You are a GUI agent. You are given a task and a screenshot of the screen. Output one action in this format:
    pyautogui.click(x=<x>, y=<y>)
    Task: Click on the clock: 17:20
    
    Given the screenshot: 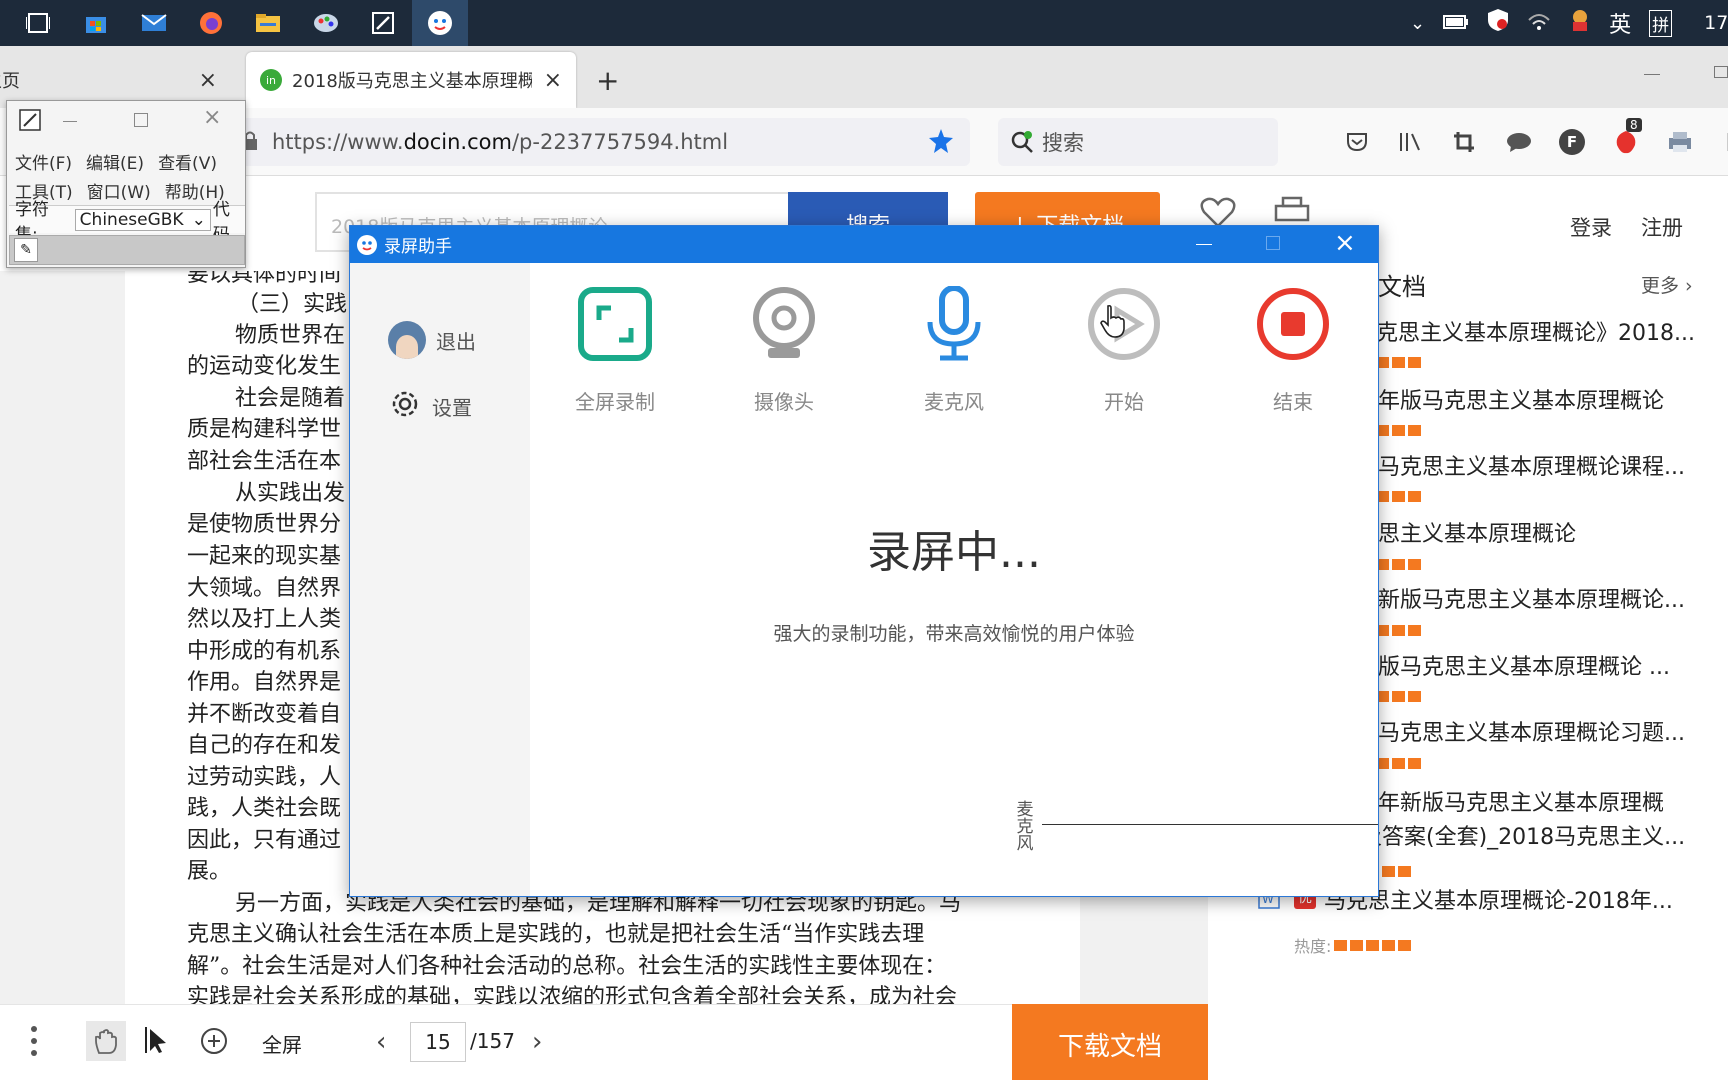 What is the action you would take?
    pyautogui.click(x=1716, y=23)
    